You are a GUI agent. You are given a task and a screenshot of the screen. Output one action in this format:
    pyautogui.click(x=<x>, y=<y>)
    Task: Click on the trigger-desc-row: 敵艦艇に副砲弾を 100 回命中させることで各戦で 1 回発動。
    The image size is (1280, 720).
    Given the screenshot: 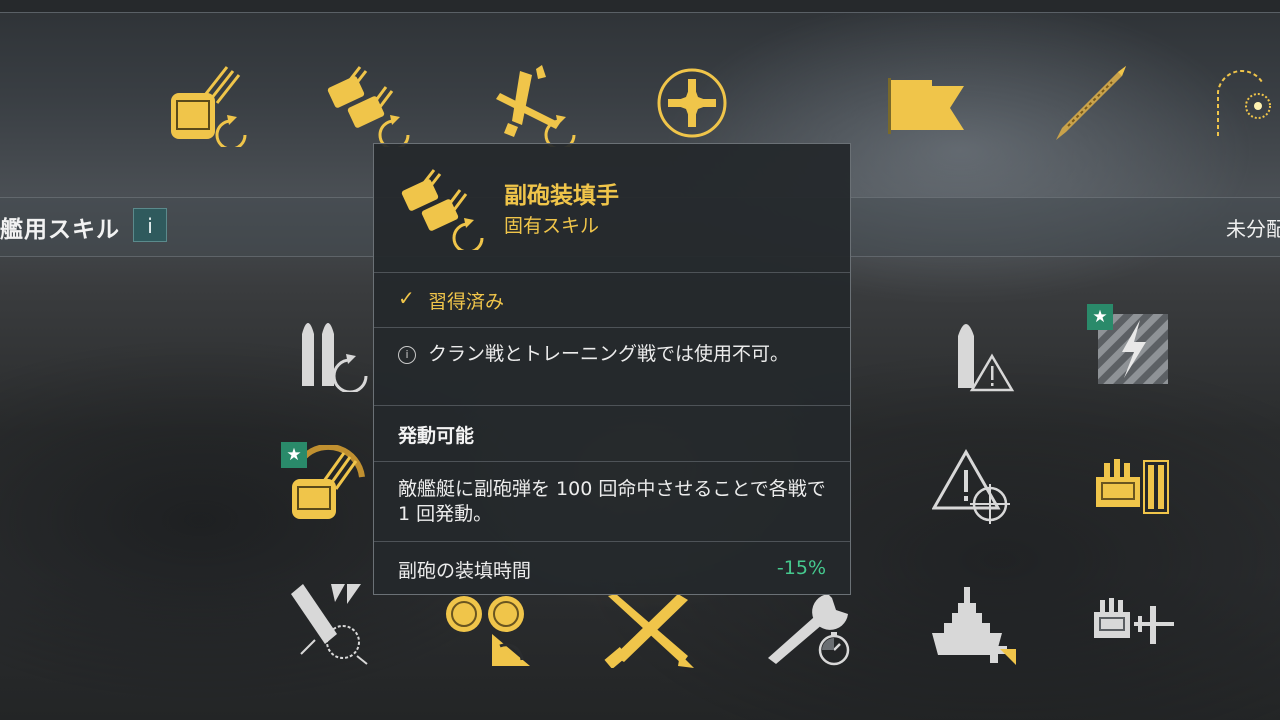 What is the action you would take?
    pyautogui.click(x=612, y=502)
    